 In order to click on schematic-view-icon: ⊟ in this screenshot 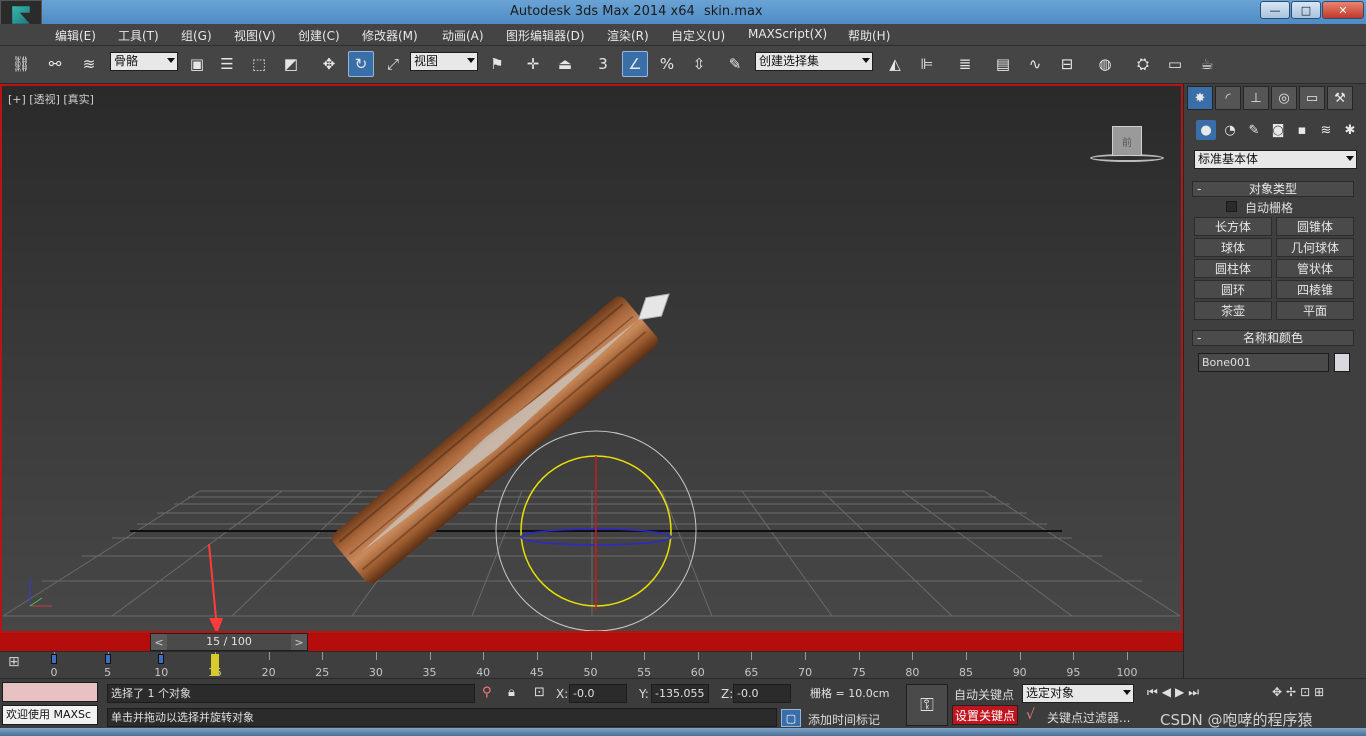, I will do `click(1067, 64)`.